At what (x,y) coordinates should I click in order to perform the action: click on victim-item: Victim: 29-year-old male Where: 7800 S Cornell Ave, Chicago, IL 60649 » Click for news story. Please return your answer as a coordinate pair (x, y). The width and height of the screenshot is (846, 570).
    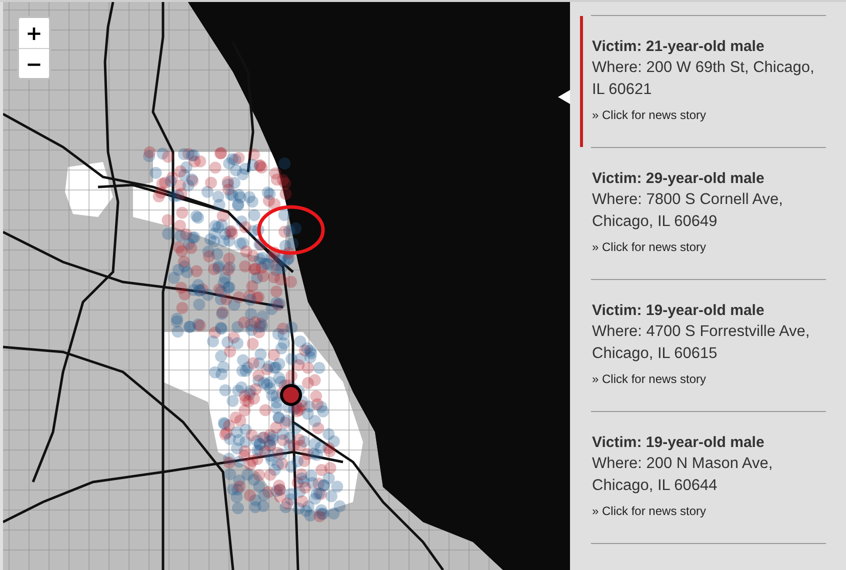
    Looking at the image, I should click on (708, 214).